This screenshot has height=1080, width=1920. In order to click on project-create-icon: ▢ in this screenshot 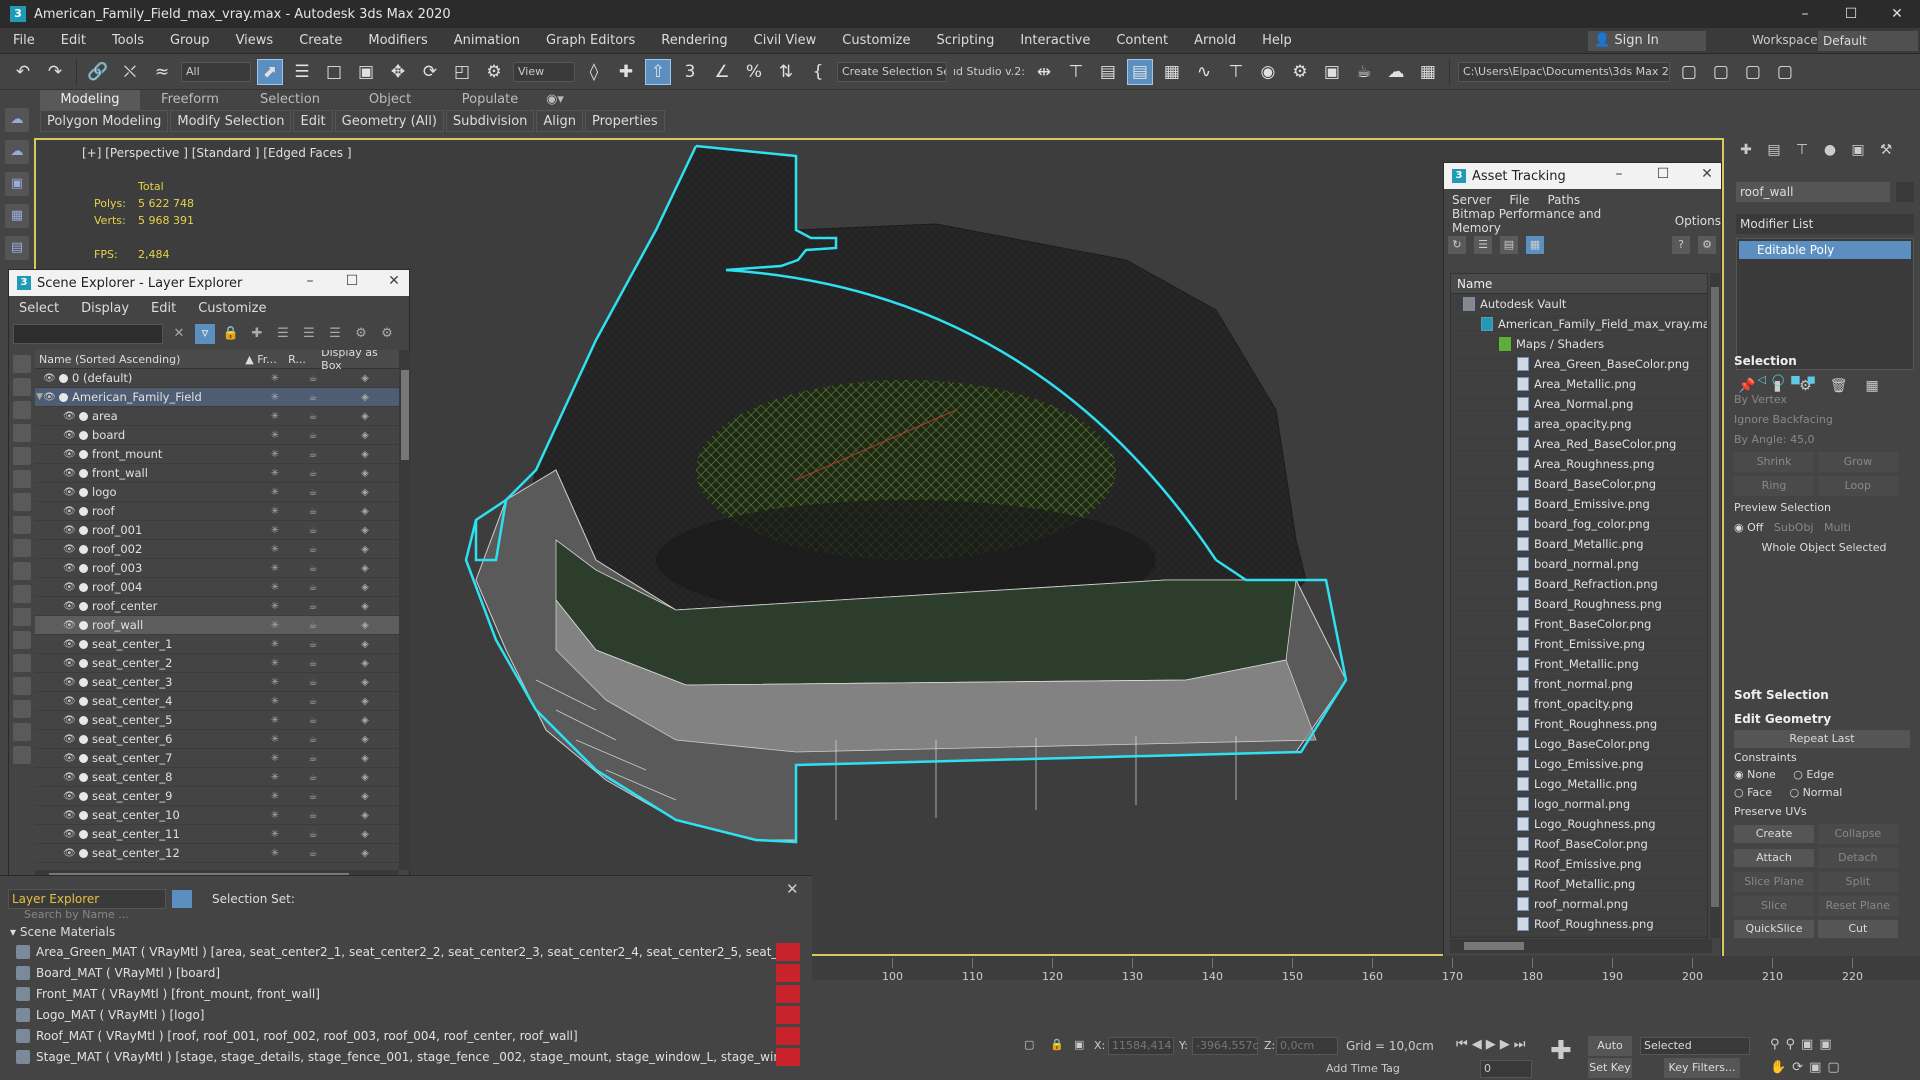, I will do `click(1753, 72)`.